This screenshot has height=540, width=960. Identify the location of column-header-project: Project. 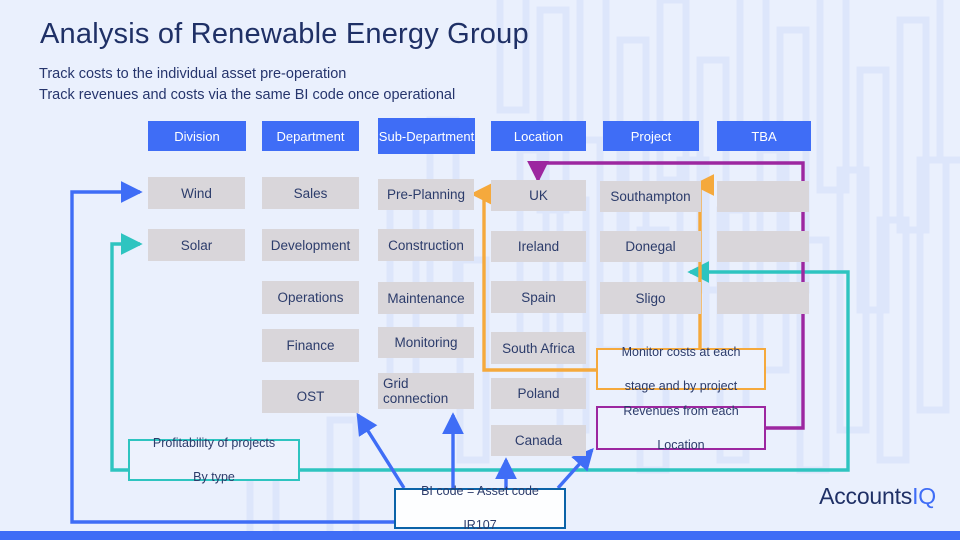
(651, 136).